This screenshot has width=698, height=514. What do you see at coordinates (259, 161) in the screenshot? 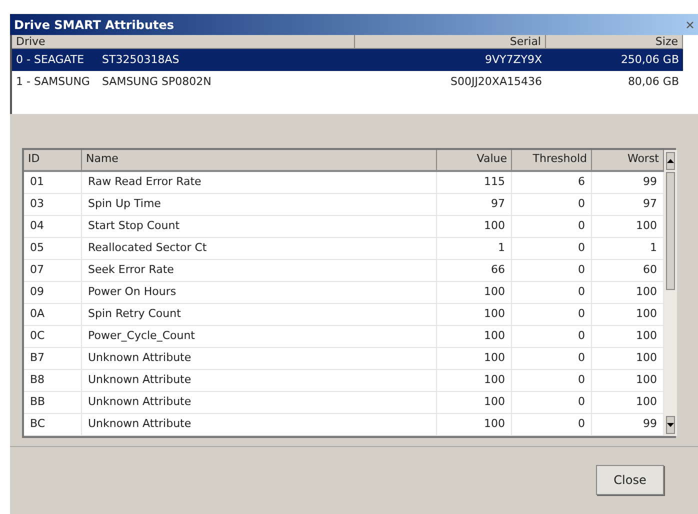
I see `column-header: Name` at bounding box center [259, 161].